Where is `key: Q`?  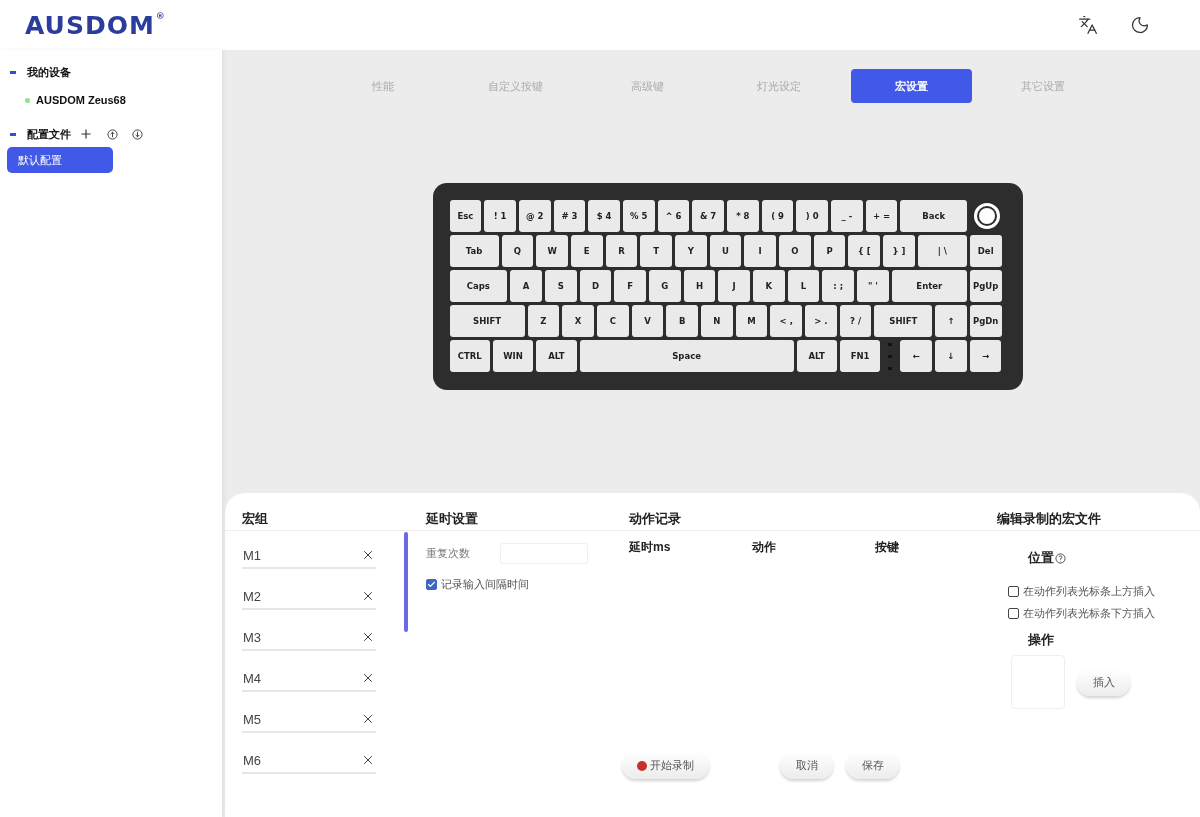
key: Q is located at coordinates (517, 251).